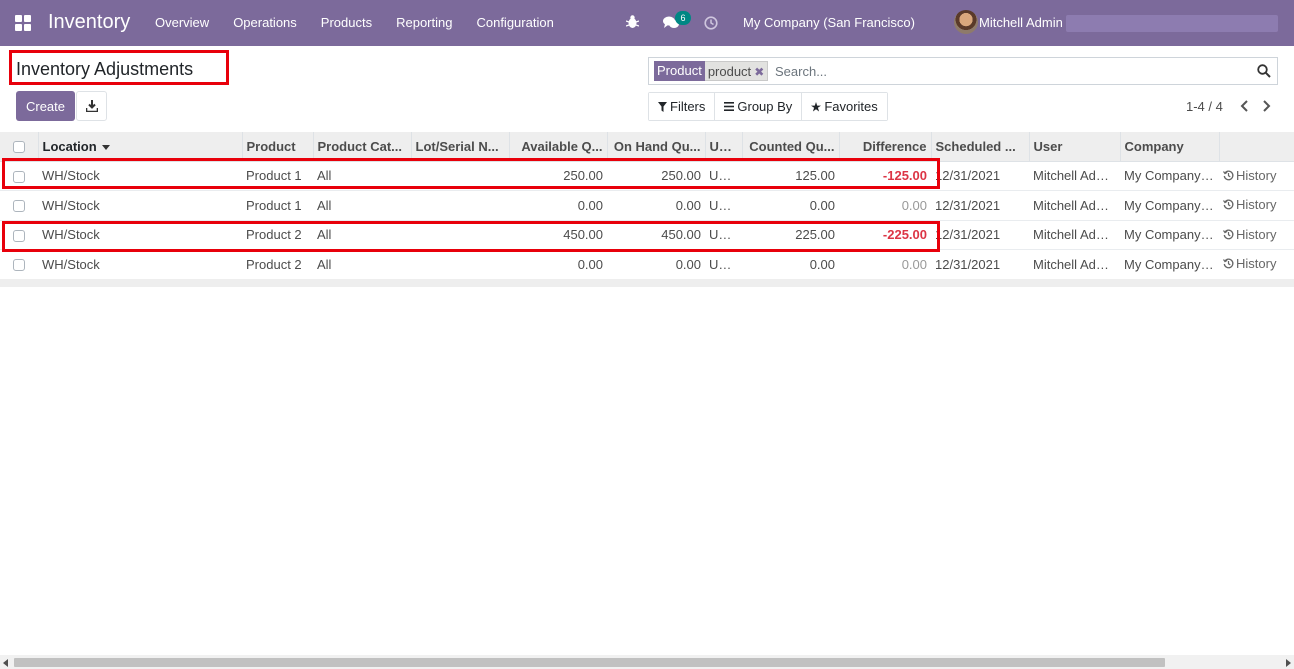 The height and width of the screenshot is (669, 1294). Describe the element at coordinates (514, 23) in the screenshot. I see `menu-configuration: Configuration` at that location.